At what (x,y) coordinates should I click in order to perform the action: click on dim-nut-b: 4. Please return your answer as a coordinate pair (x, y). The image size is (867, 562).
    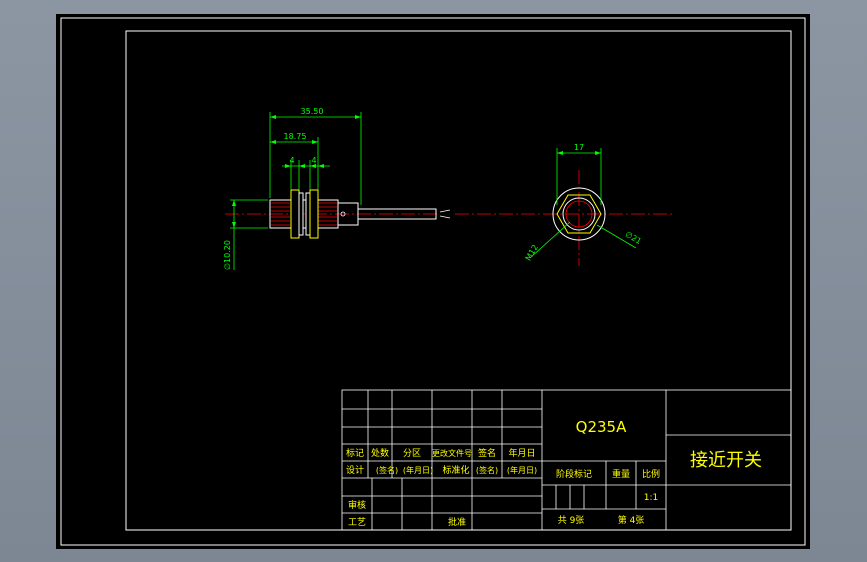
    Looking at the image, I should click on (313, 160).